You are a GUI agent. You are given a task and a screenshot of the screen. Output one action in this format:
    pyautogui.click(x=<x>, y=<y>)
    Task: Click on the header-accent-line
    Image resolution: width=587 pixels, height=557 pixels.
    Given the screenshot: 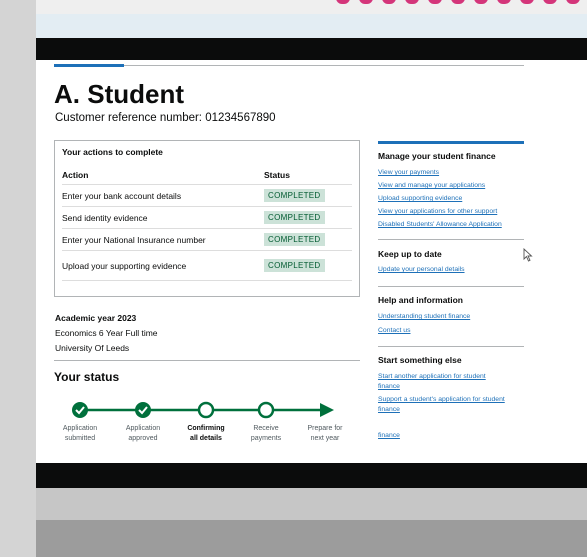 What is the action you would take?
    pyautogui.click(x=89, y=65)
    